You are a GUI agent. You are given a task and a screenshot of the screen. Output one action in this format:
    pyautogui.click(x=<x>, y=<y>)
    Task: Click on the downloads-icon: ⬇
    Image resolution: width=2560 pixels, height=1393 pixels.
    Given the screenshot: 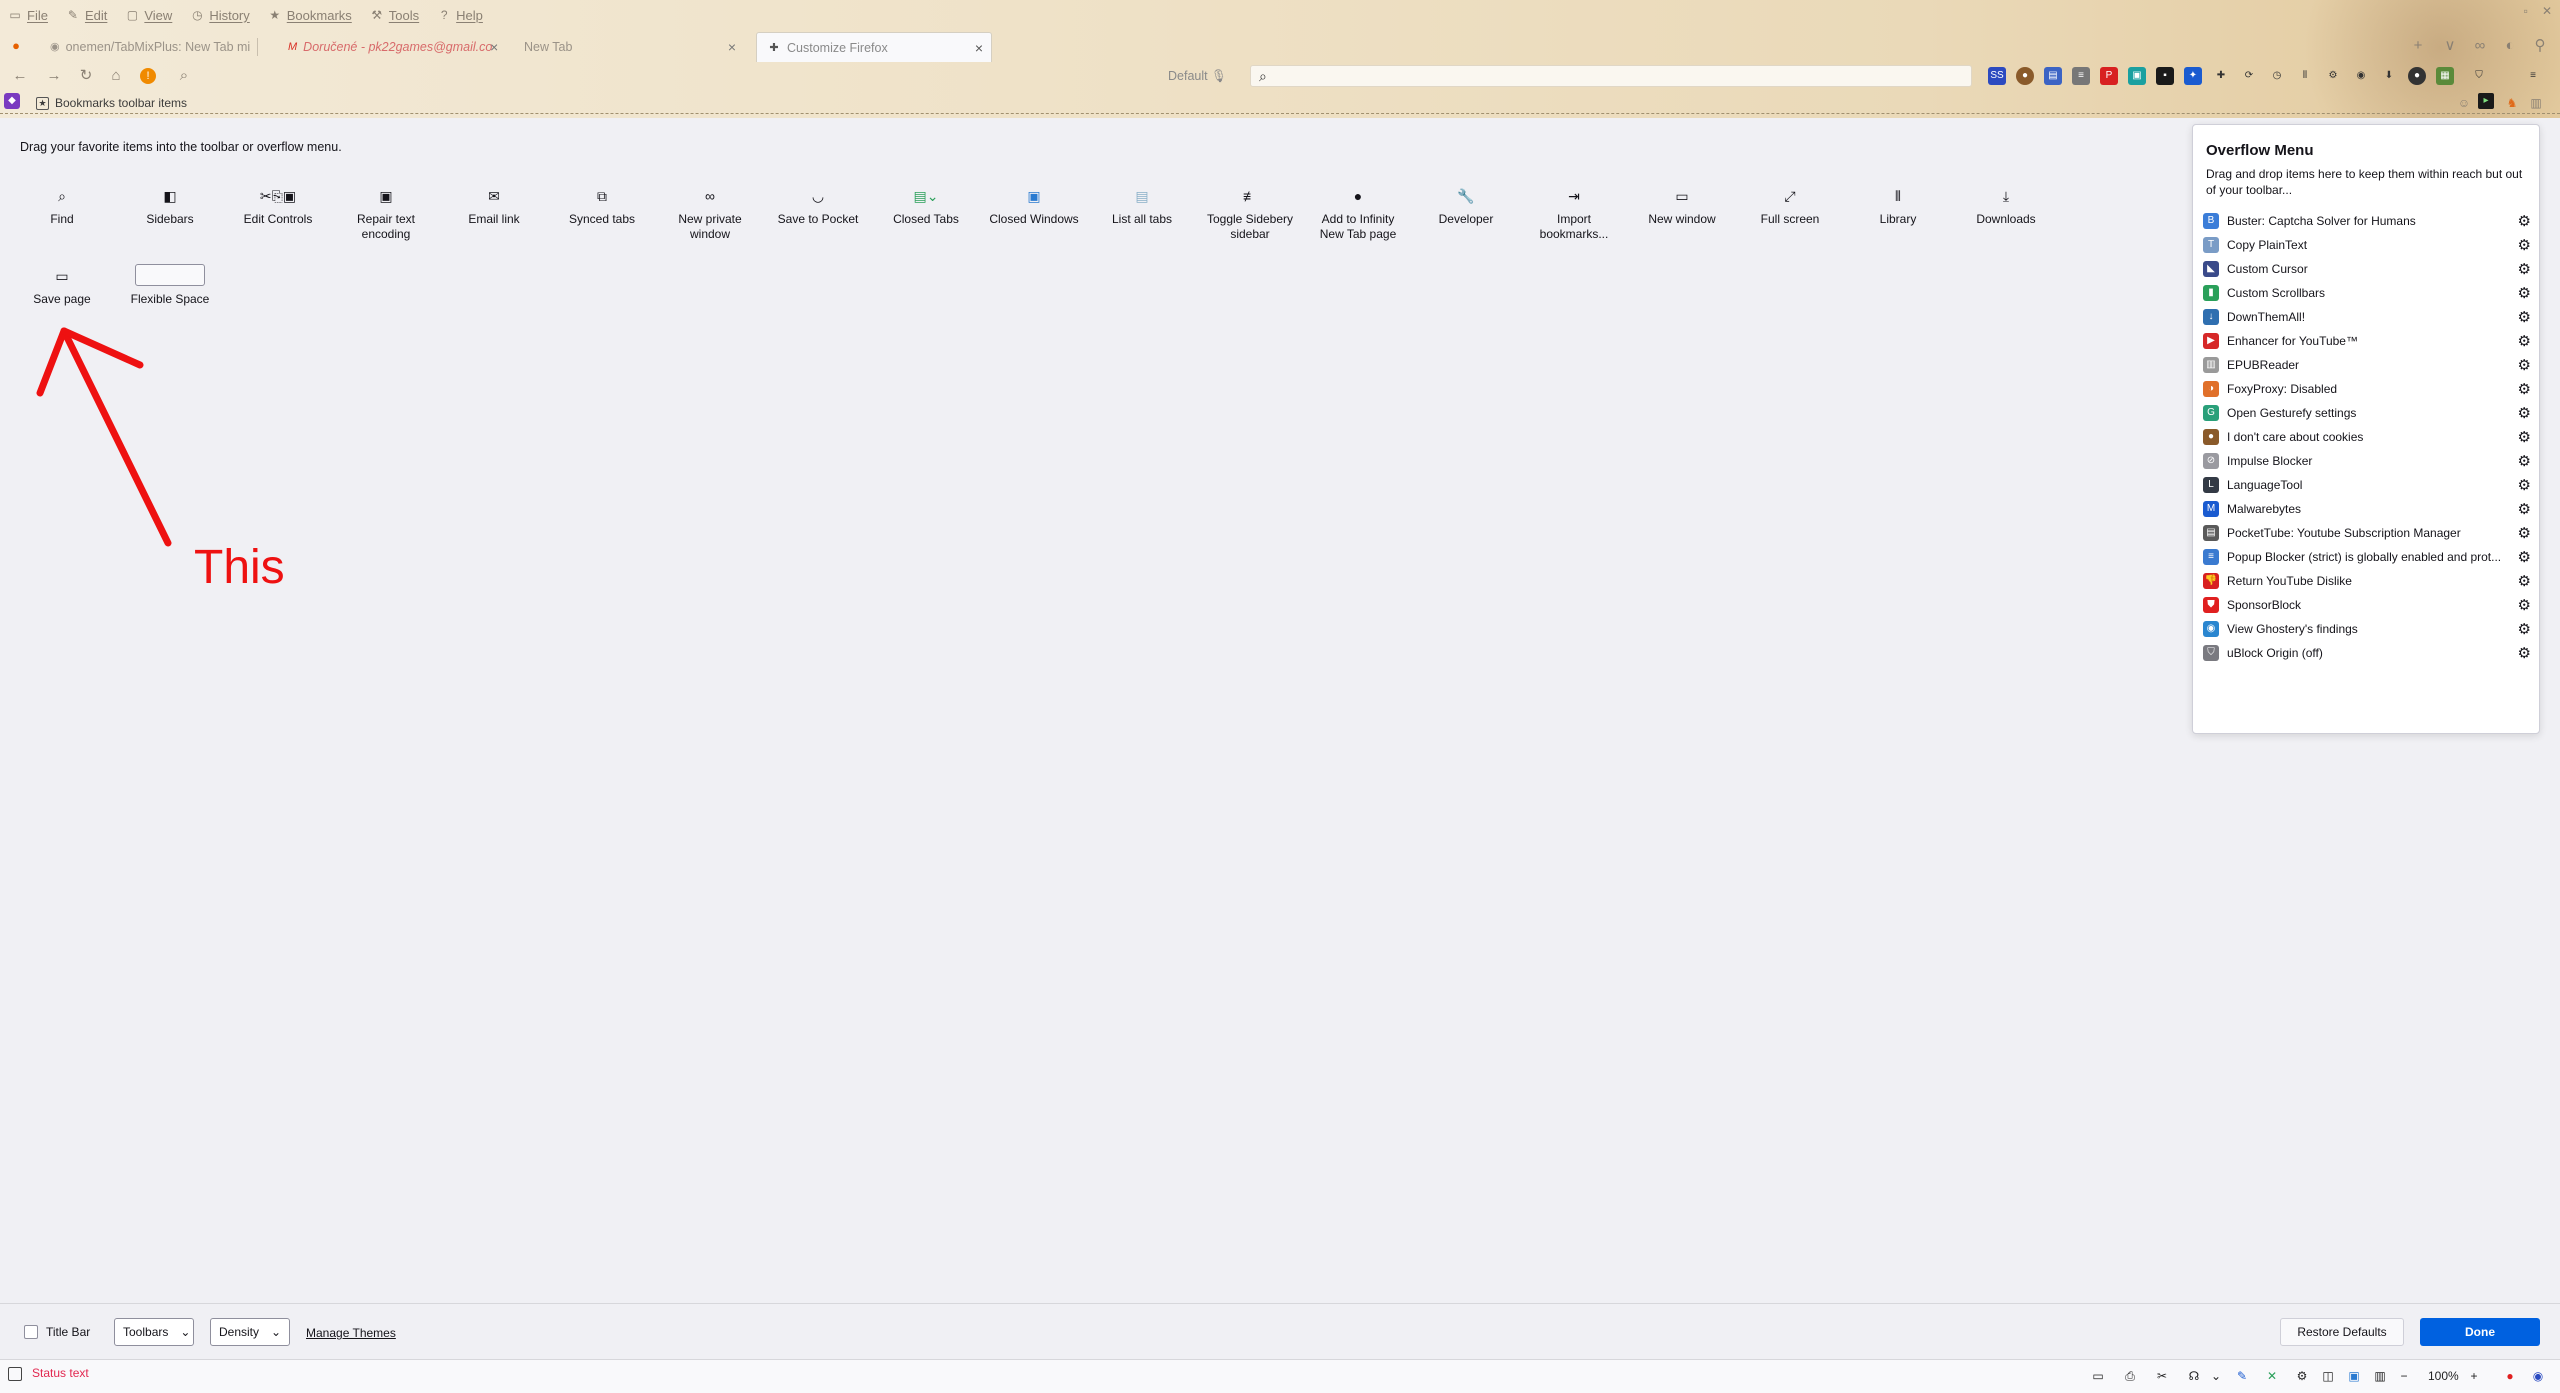 What is the action you would take?
    pyautogui.click(x=2389, y=76)
    